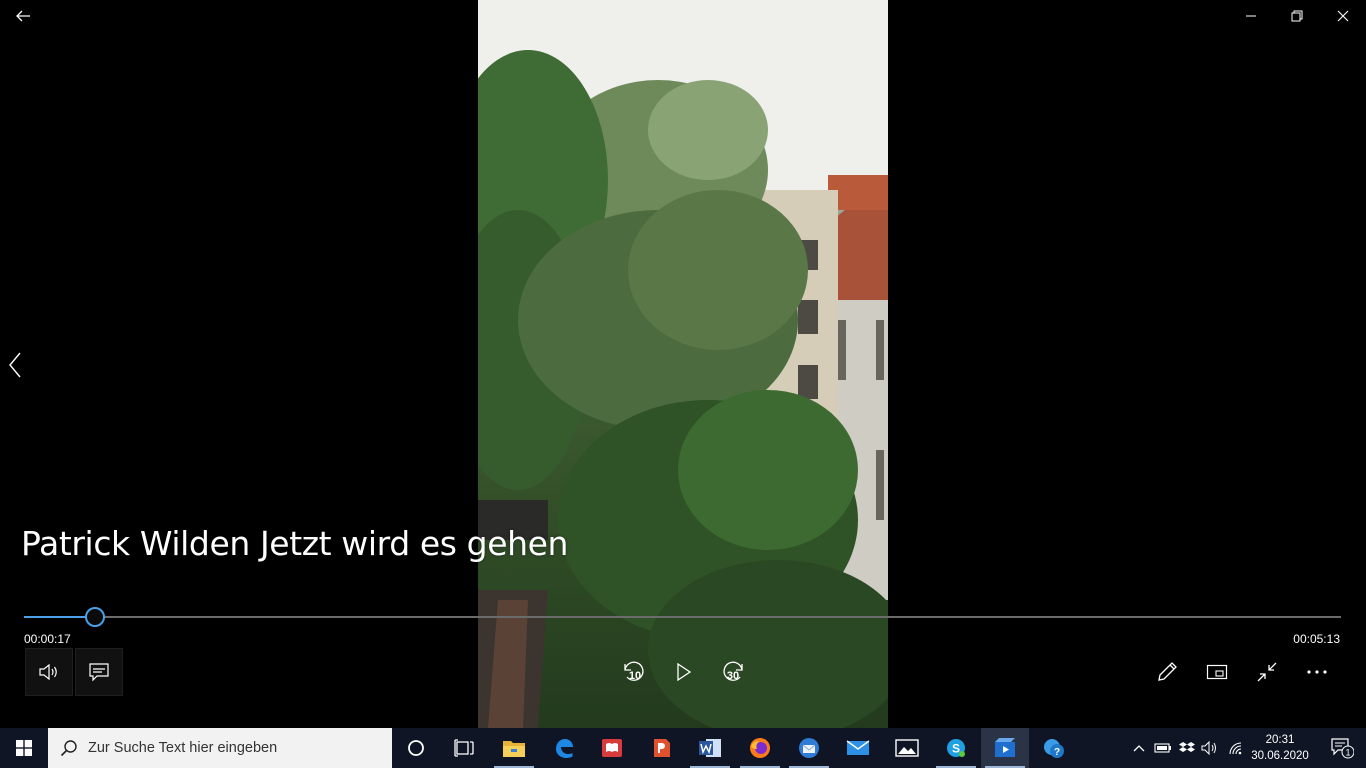 The height and width of the screenshot is (768, 1366). I want to click on current-time: 00:00:17, so click(47, 639).